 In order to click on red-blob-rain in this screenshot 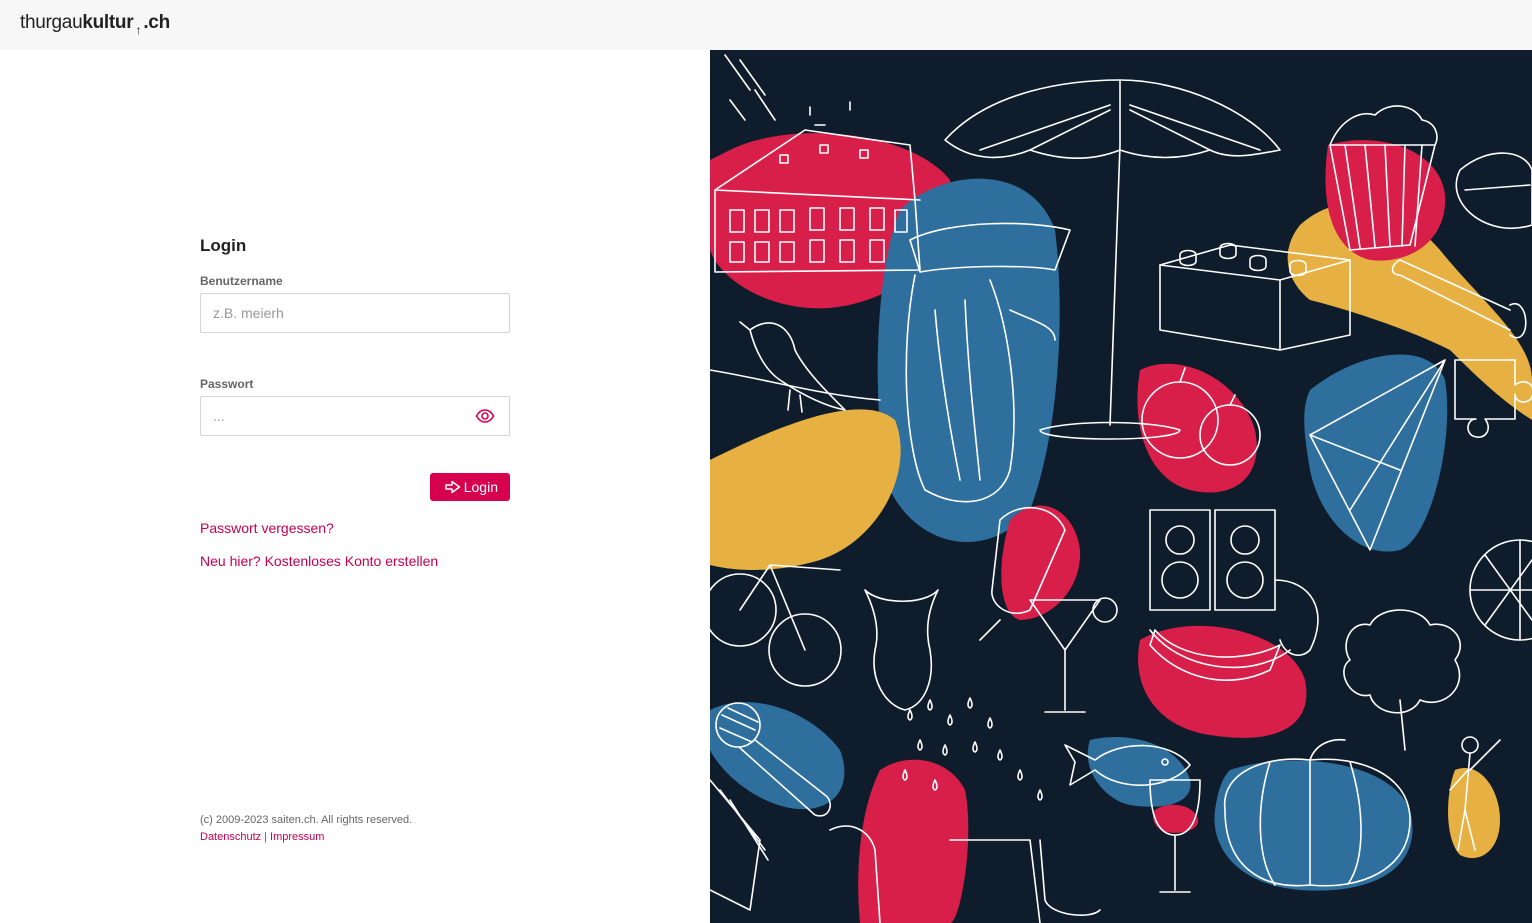, I will do `click(913, 841)`.